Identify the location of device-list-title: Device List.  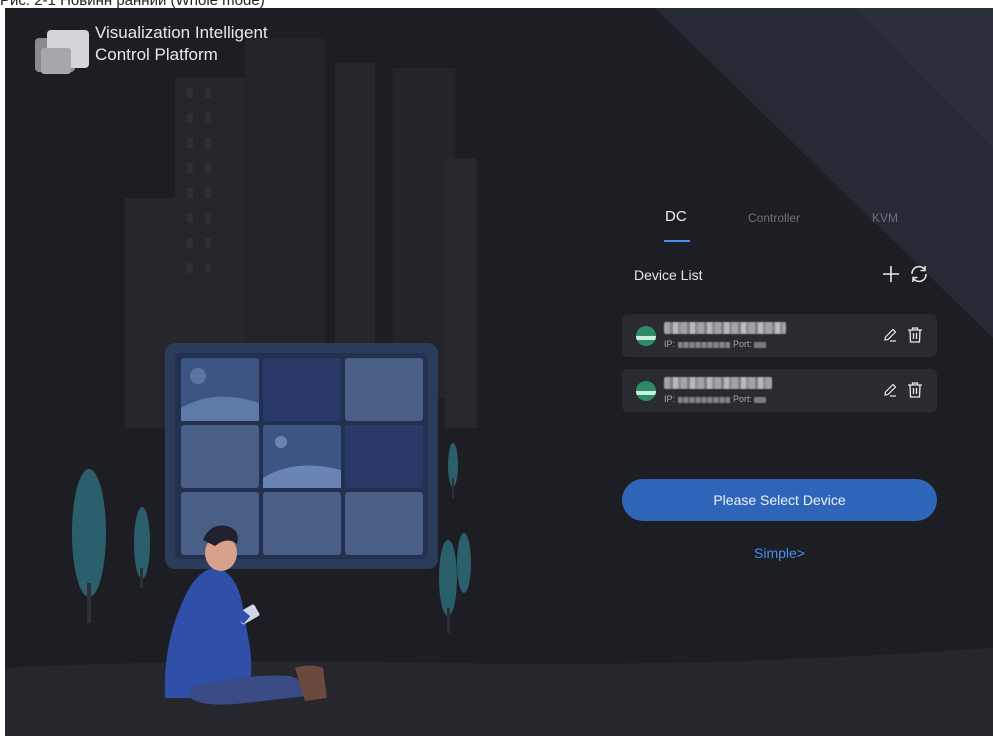
(668, 275).